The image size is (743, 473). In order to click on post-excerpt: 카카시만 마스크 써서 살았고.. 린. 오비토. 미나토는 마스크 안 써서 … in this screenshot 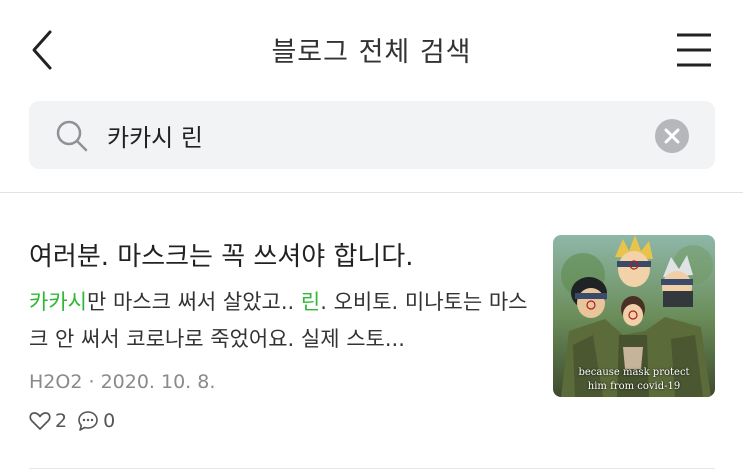, I will do `click(279, 321)`.